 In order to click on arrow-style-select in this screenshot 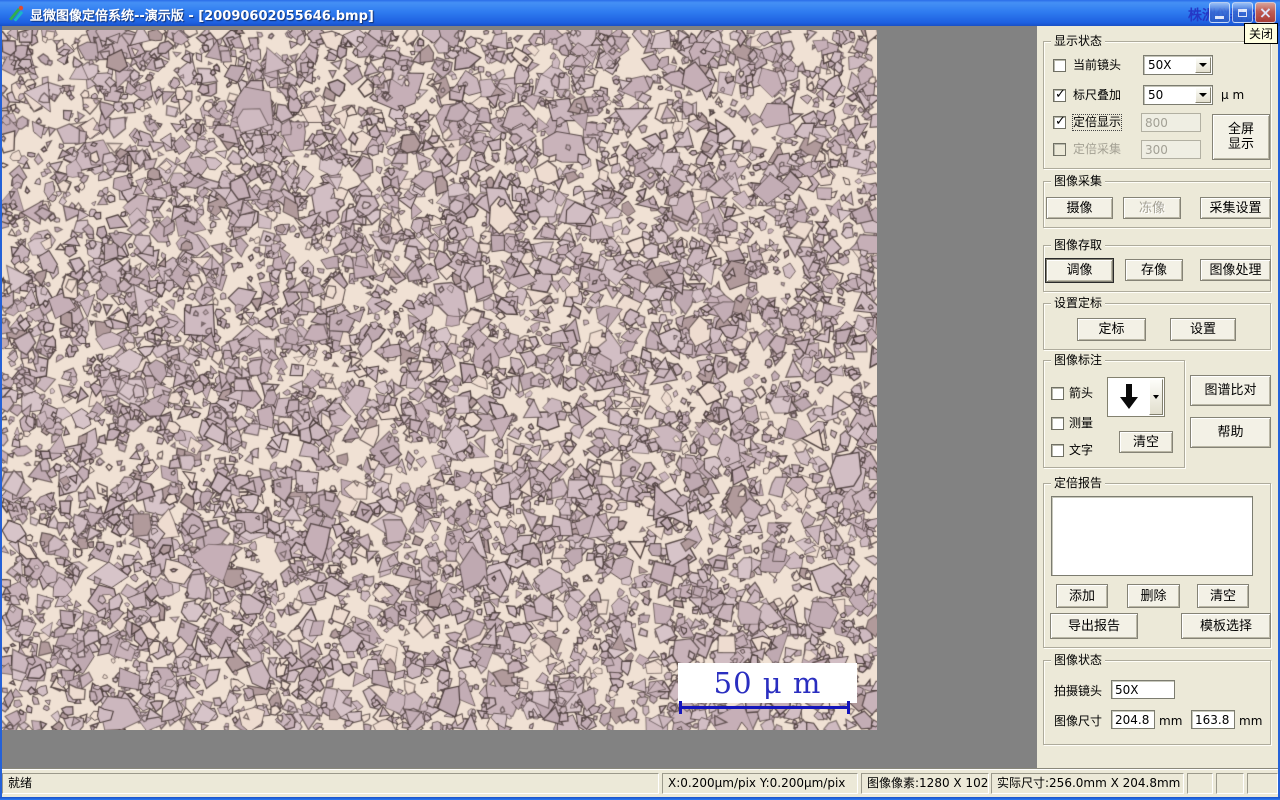, I will do `click(1136, 397)`.